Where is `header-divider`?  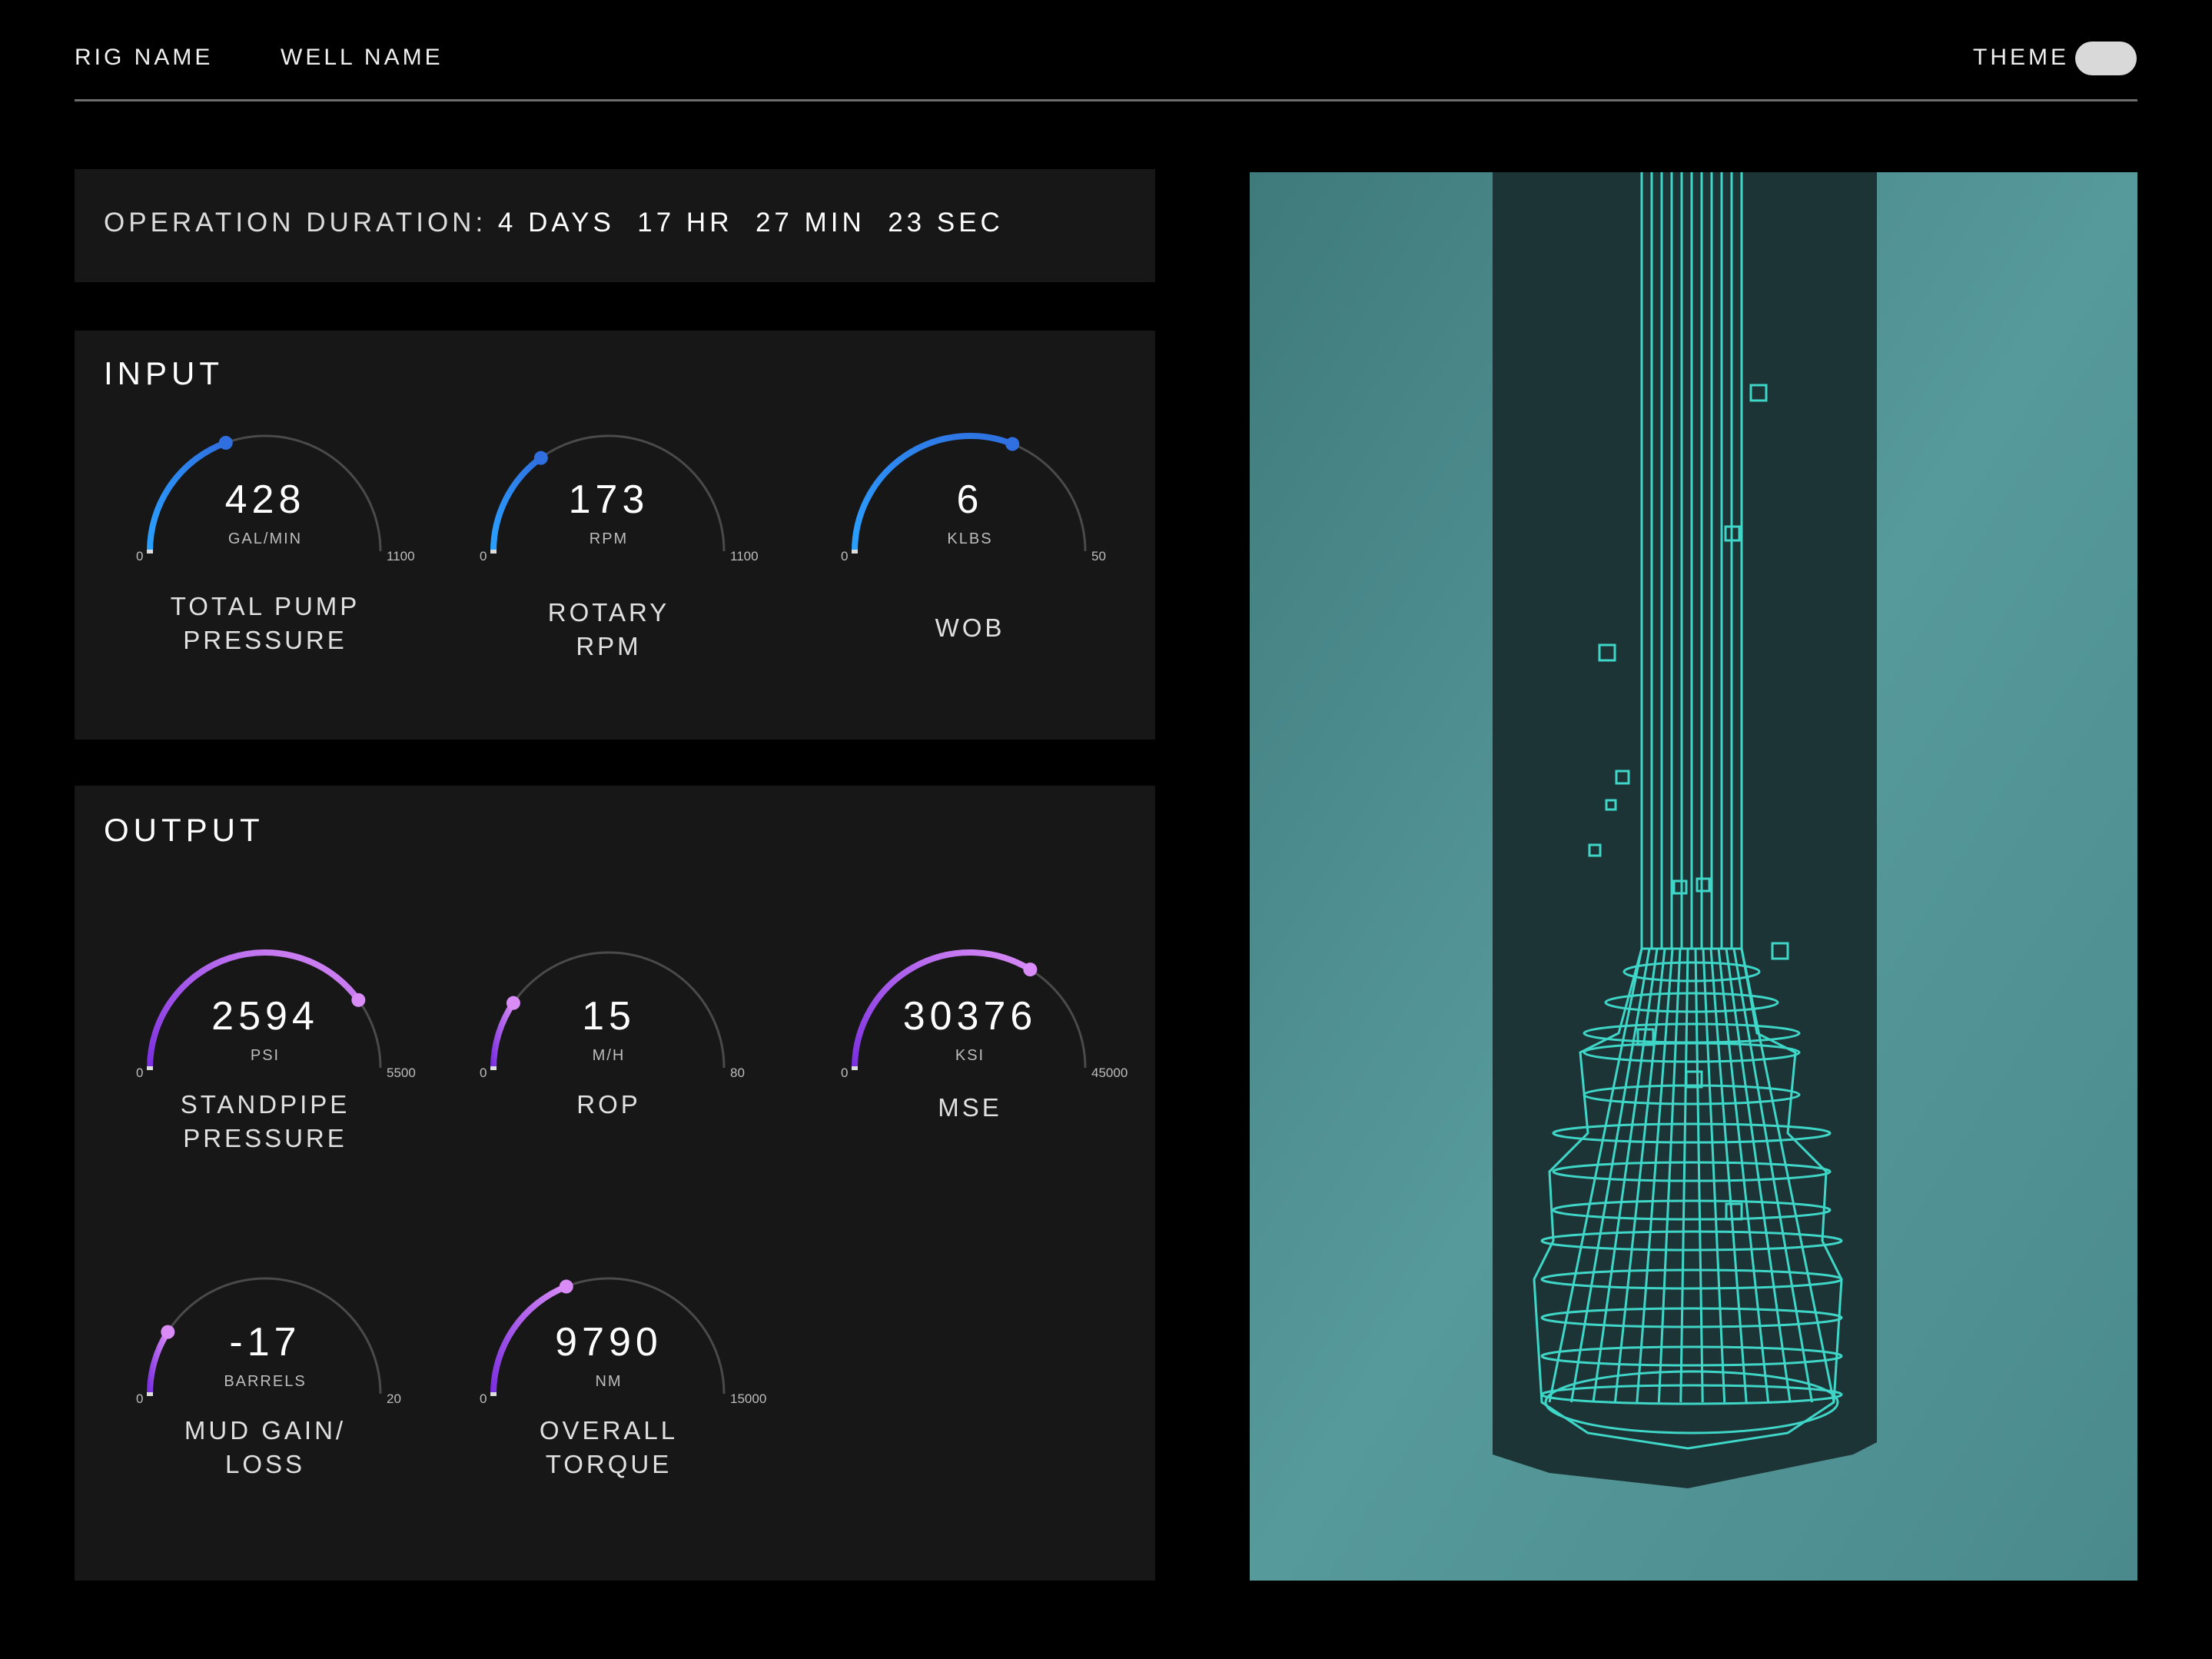
header-divider is located at coordinates (1106, 100).